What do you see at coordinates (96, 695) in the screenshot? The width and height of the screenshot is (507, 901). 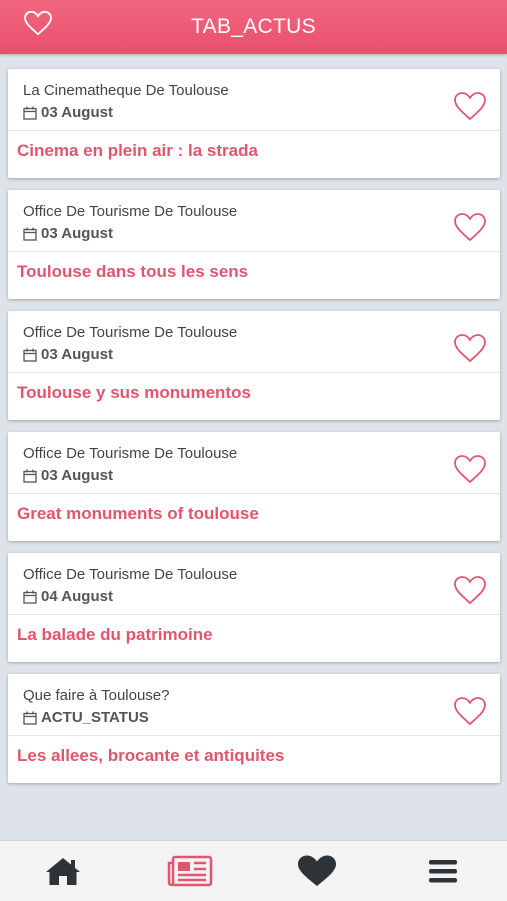 I see `news-source: Que faire à Toulouse?` at bounding box center [96, 695].